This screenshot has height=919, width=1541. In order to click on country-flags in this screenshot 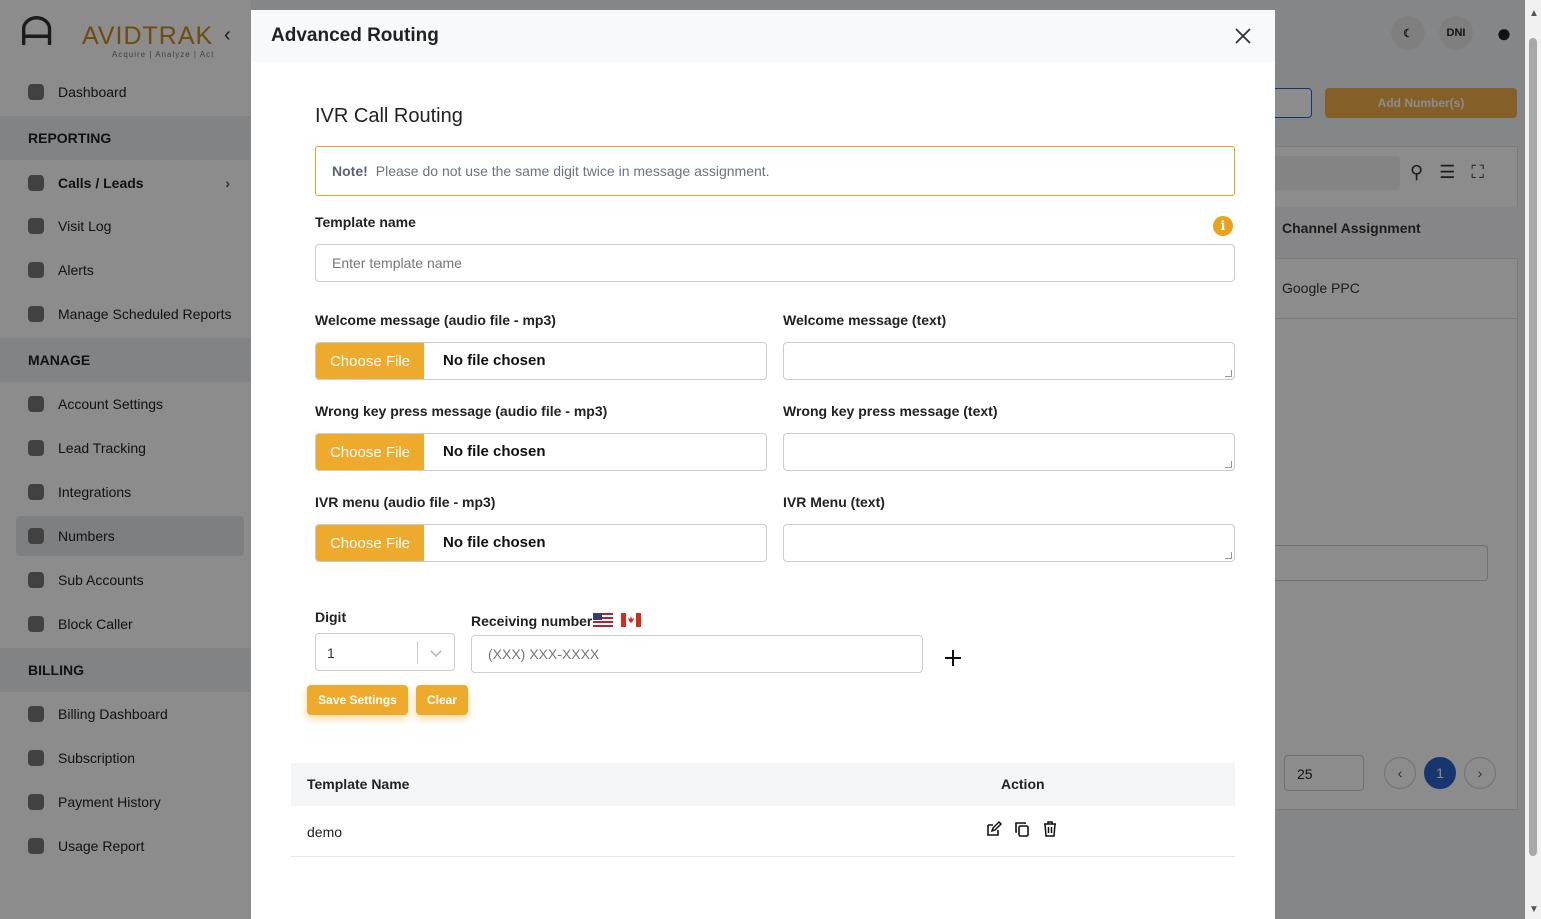, I will do `click(617, 620)`.